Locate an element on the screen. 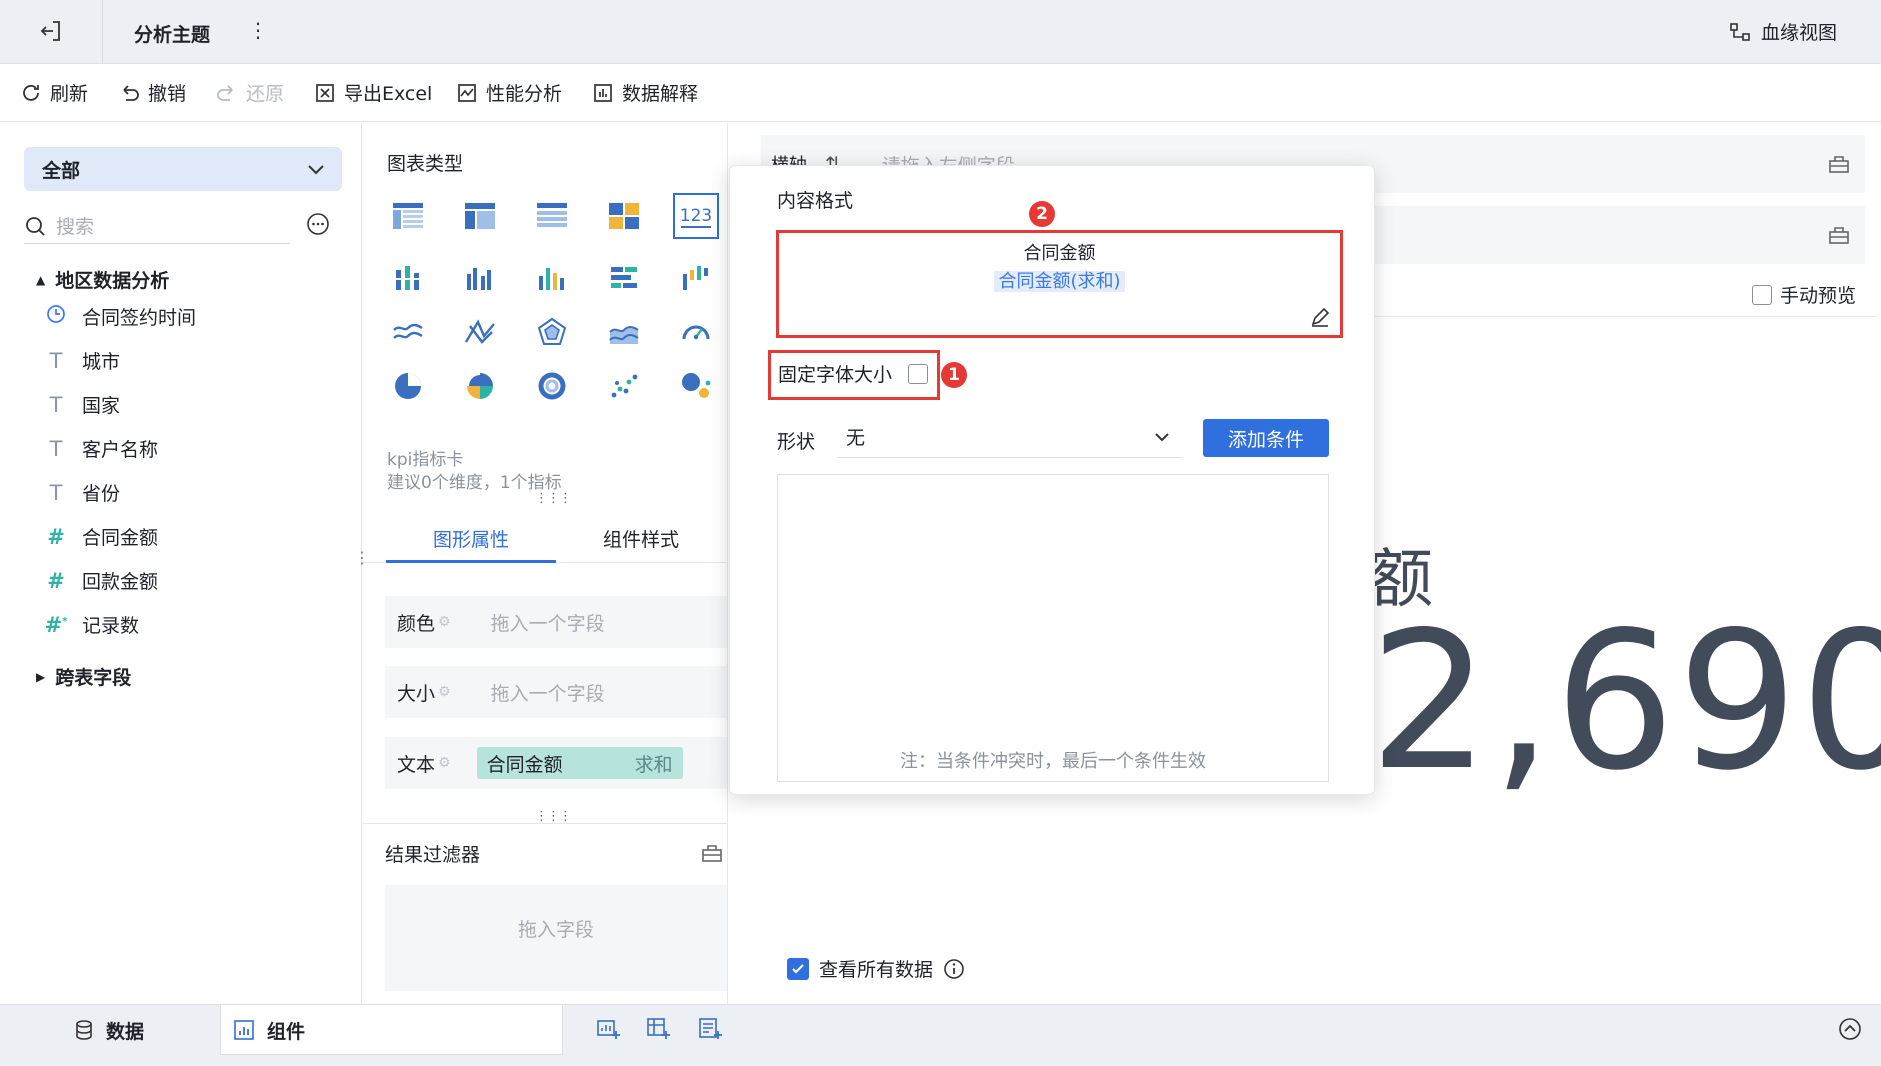 This screenshot has height=1066, width=1881. waterfall-icon is located at coordinates (696, 278).